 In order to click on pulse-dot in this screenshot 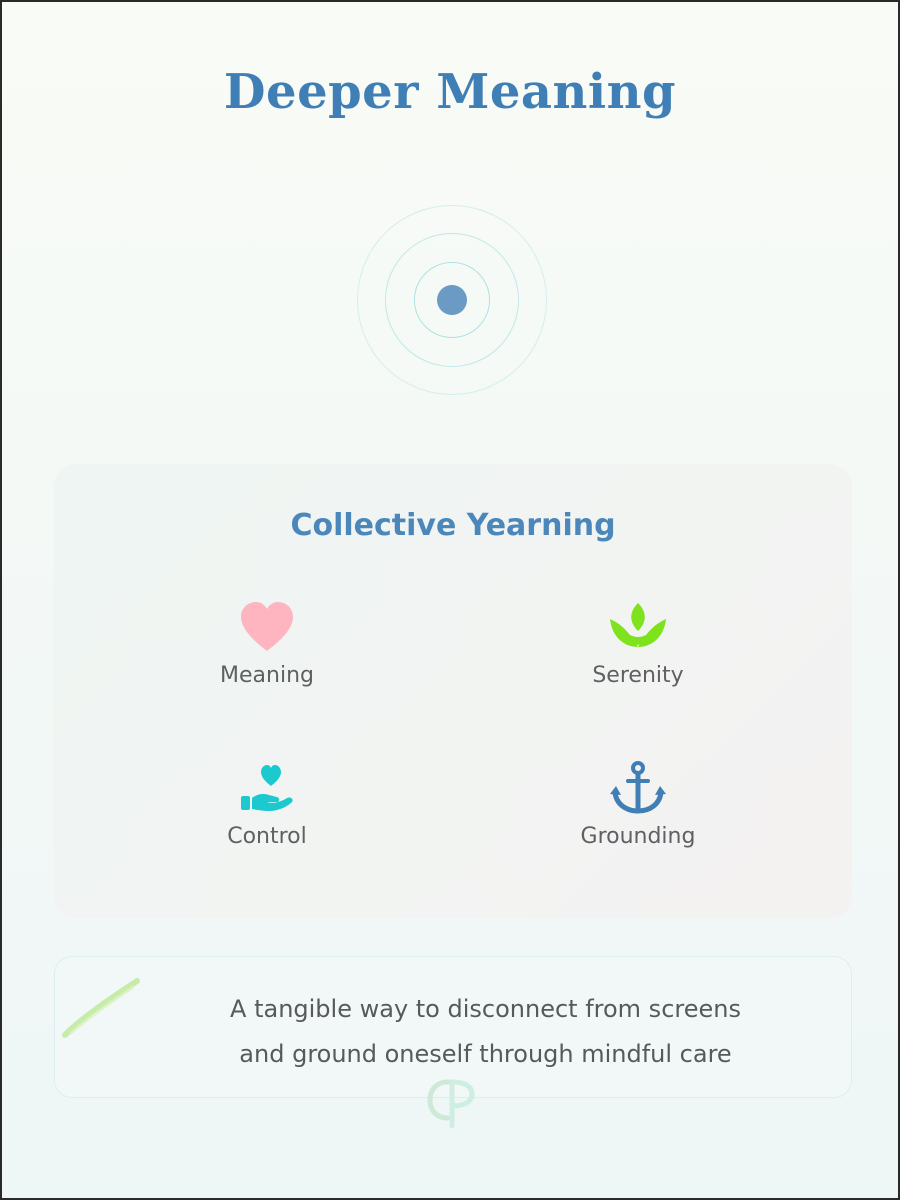, I will do `click(452, 300)`.